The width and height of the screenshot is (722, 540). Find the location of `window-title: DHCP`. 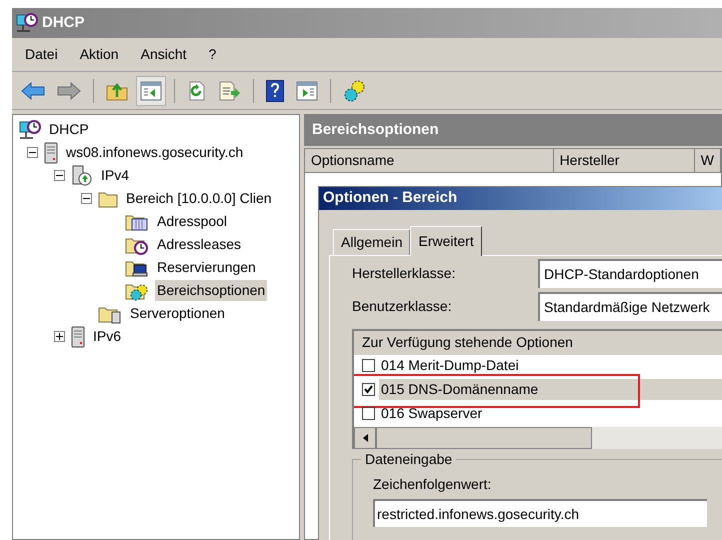

window-title: DHCP is located at coordinates (63, 22).